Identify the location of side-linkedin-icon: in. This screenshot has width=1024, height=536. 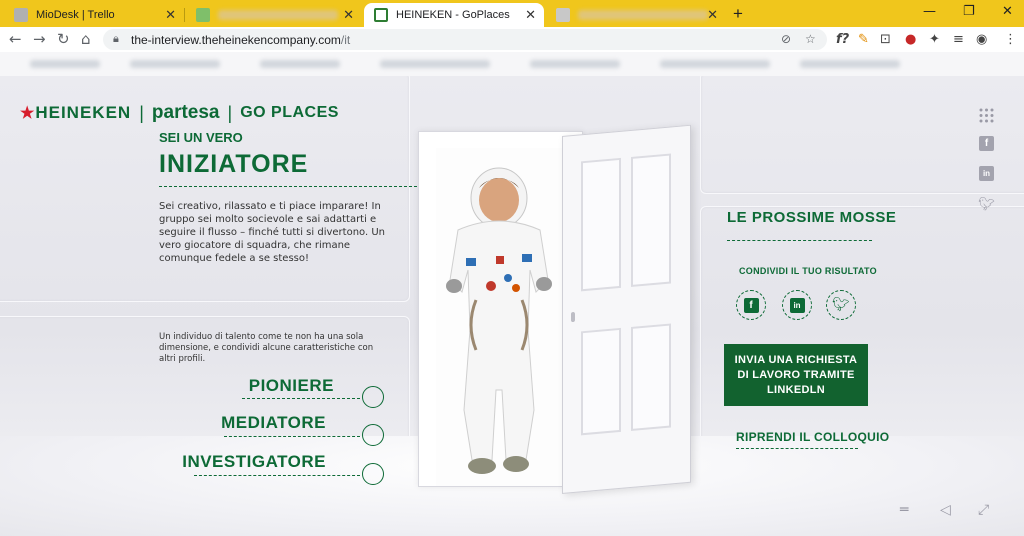
(986, 173).